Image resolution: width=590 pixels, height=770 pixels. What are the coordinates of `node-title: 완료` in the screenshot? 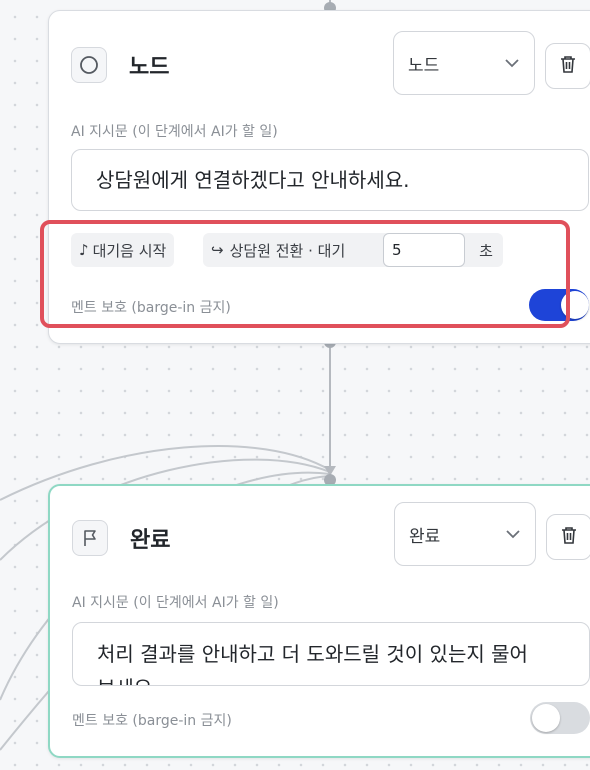 It's located at (150, 540).